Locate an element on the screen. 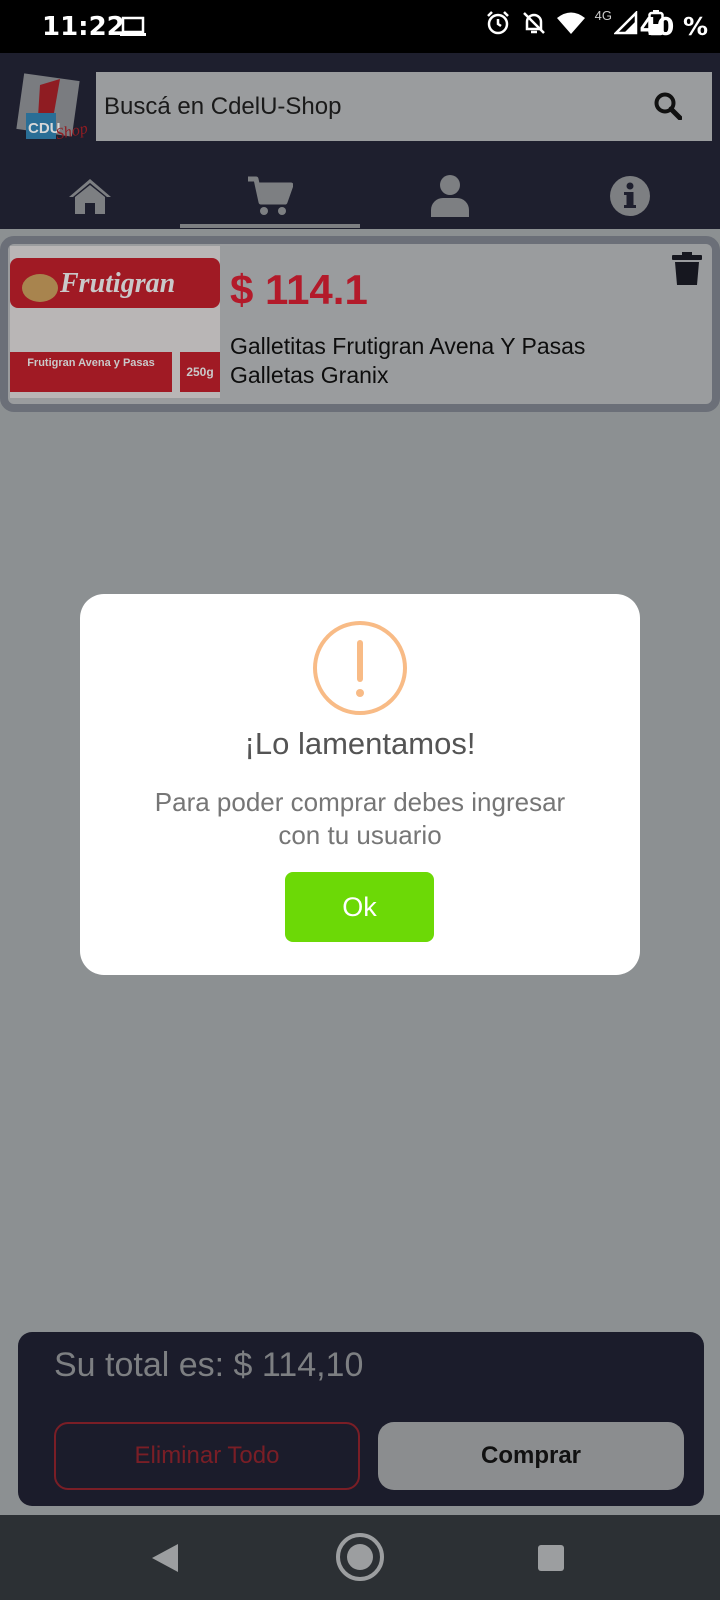  cart-icon is located at coordinates (270, 195).